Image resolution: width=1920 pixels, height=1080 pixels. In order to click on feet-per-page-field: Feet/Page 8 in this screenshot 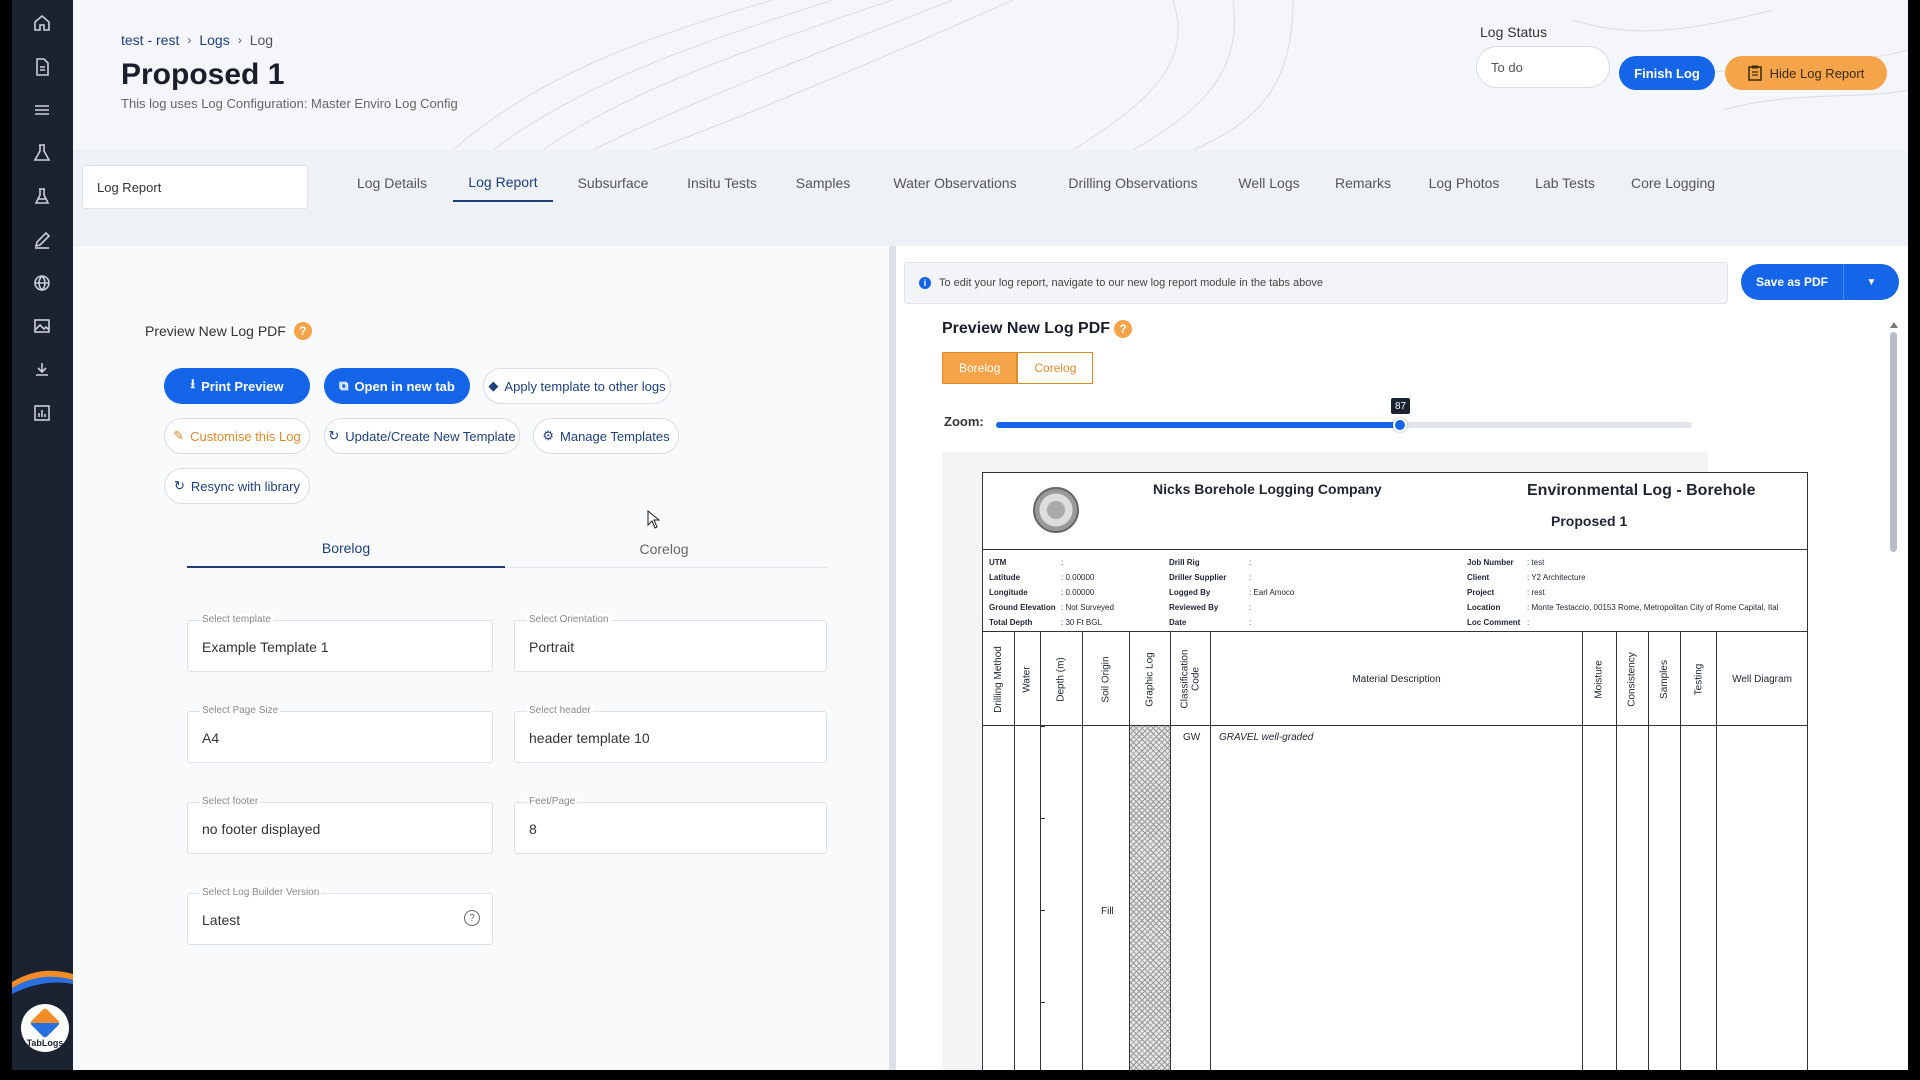, I will do `click(670, 825)`.